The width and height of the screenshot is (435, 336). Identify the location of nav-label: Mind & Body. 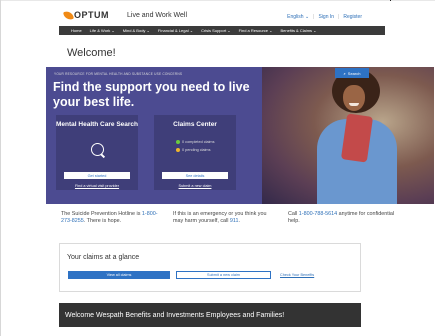
(134, 30).